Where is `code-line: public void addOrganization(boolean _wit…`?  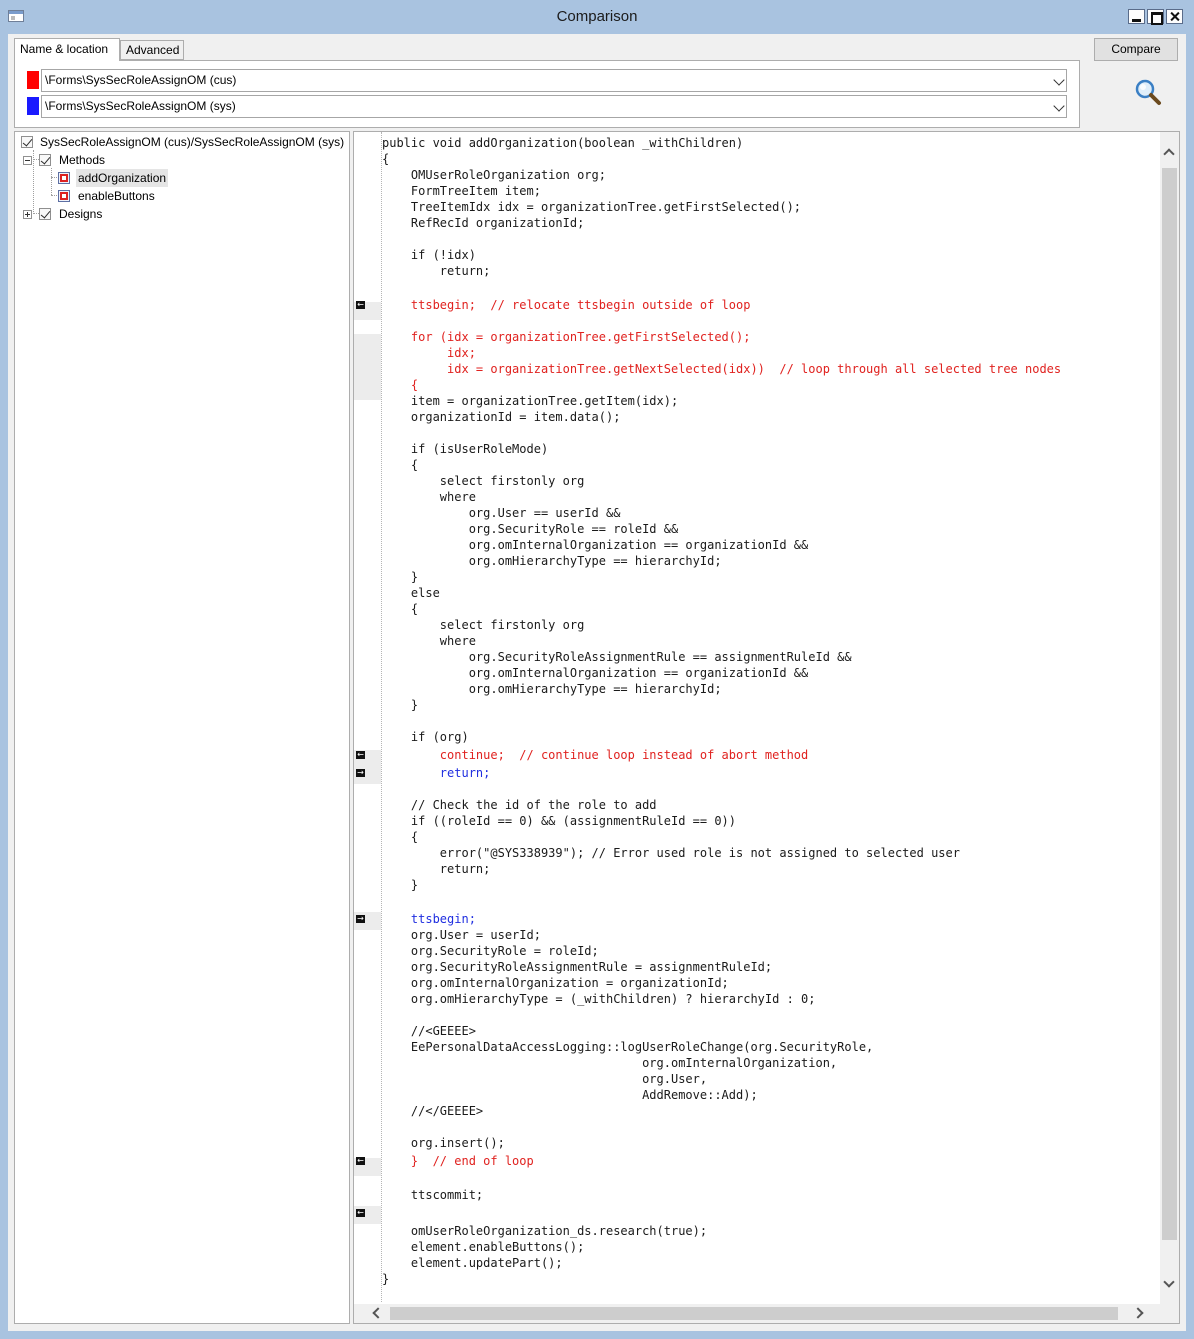
code-line: public void addOrganization(boolean _wit… is located at coordinates (562, 143).